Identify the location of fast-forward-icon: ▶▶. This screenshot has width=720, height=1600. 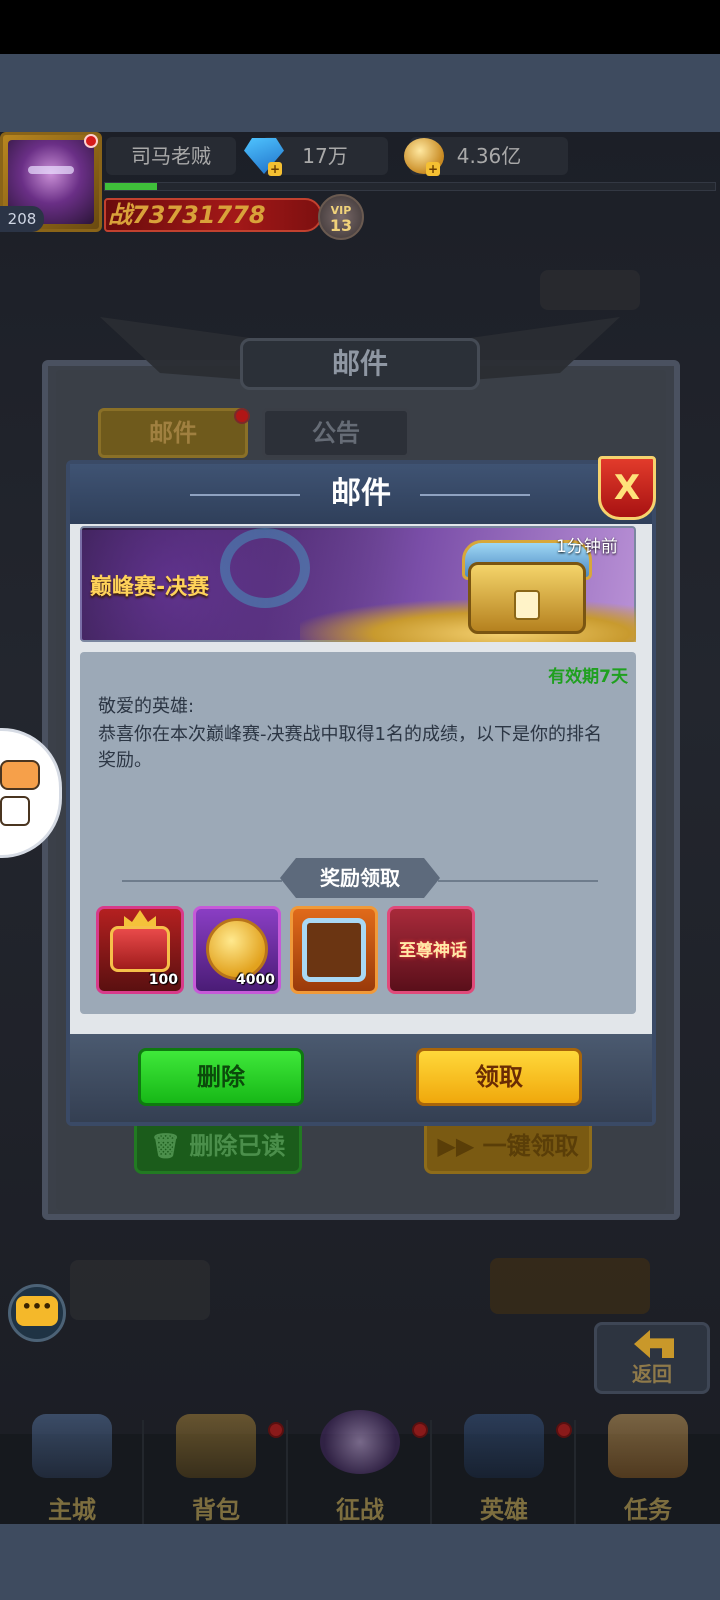
(460, 1146).